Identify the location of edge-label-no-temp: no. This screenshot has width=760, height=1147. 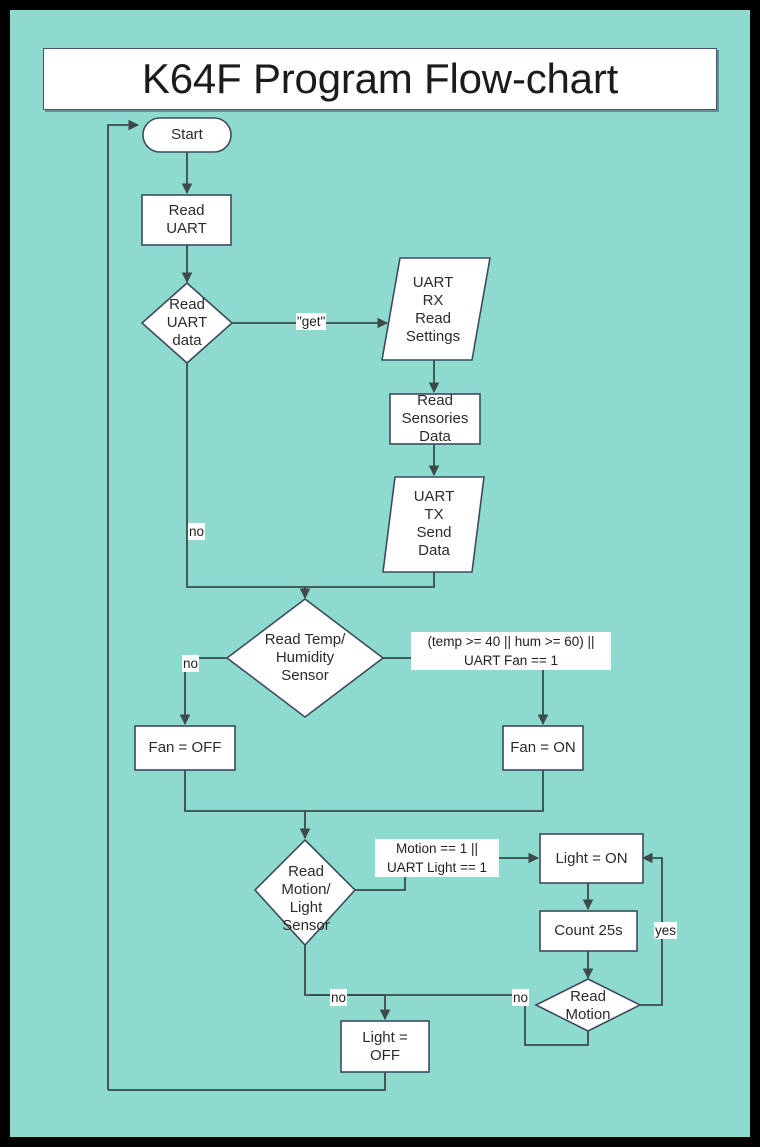
(191, 663).